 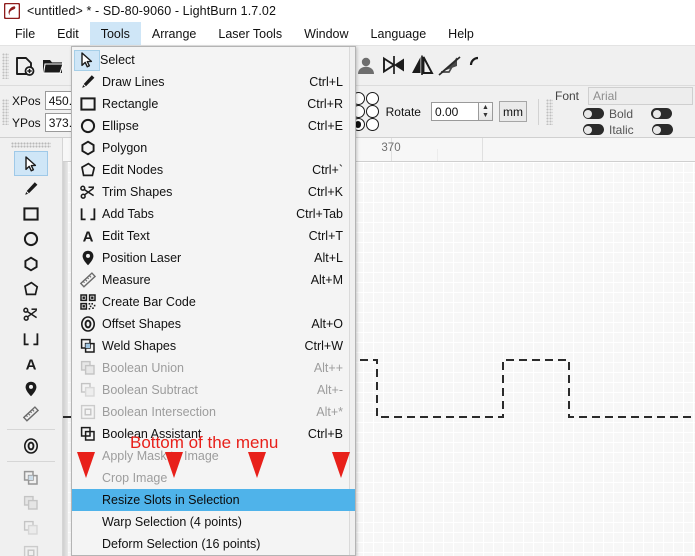 What do you see at coordinates (325, 192) in the screenshot?
I see `menu-item-shortcut: Ctrl+K` at bounding box center [325, 192].